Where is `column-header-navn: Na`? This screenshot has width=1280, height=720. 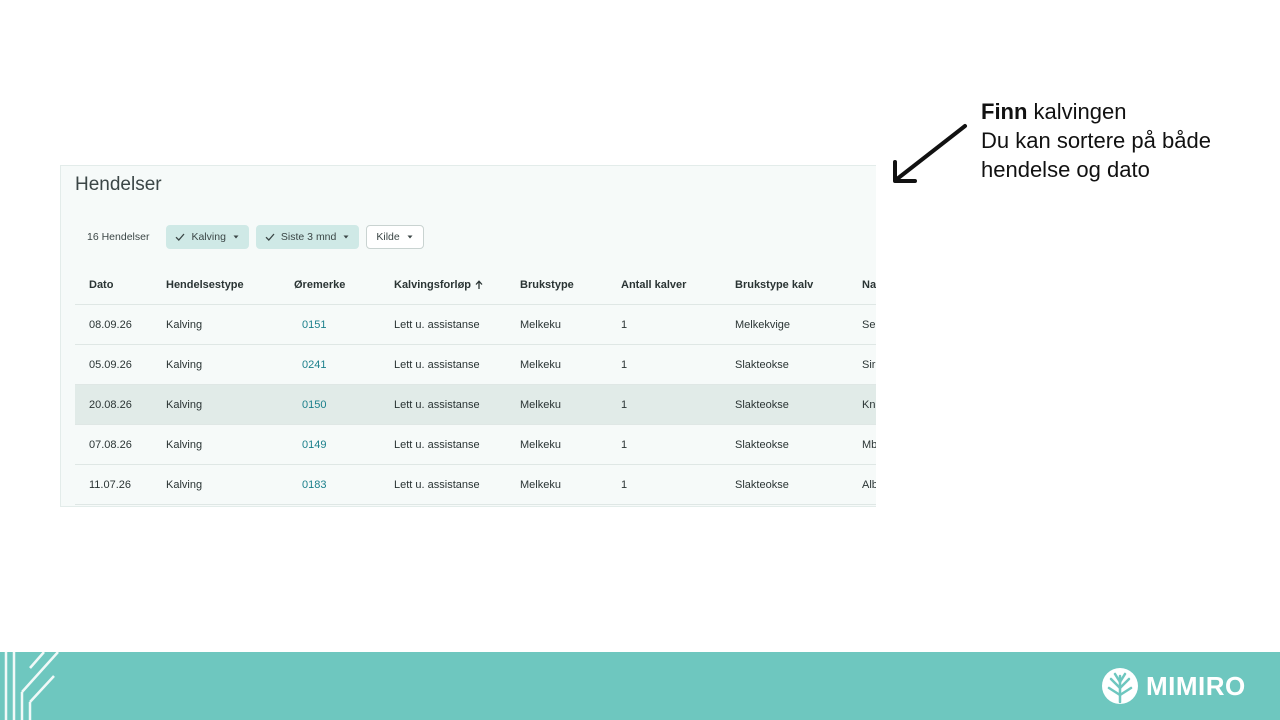
column-header-navn: Na is located at coordinates (862, 285).